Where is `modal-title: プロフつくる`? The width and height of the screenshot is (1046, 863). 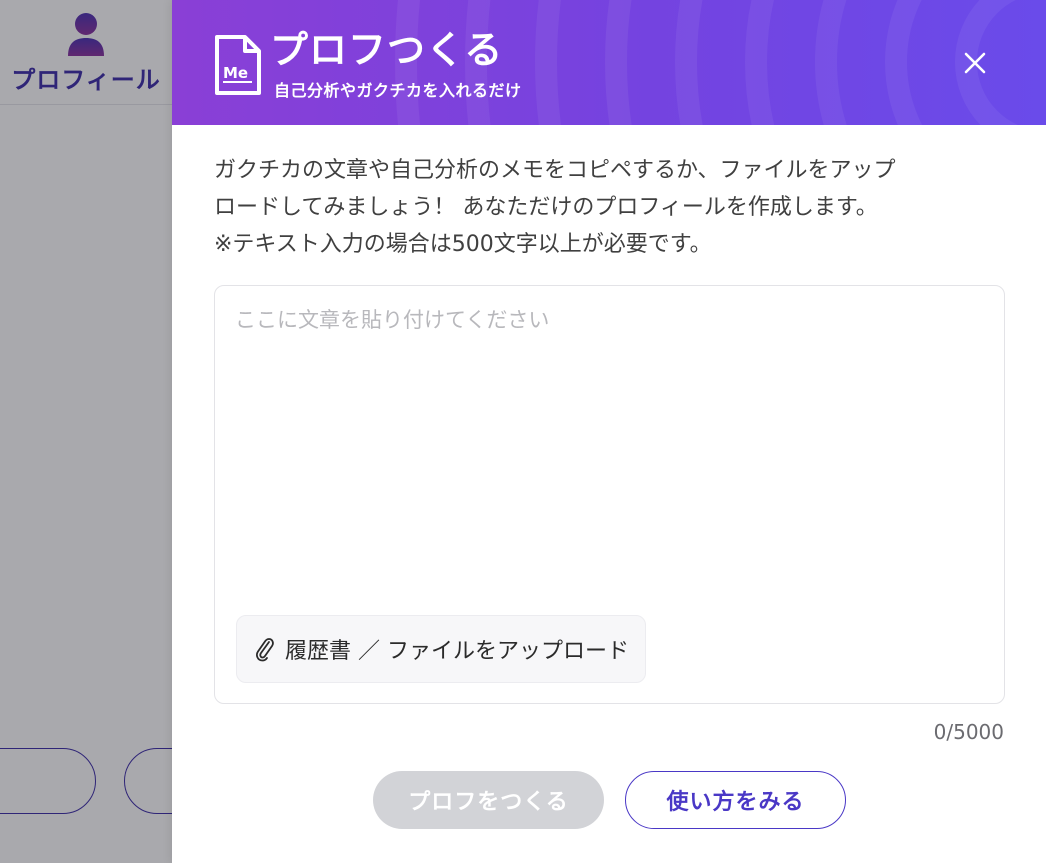
modal-title: プロフつくる is located at coordinates (387, 50).